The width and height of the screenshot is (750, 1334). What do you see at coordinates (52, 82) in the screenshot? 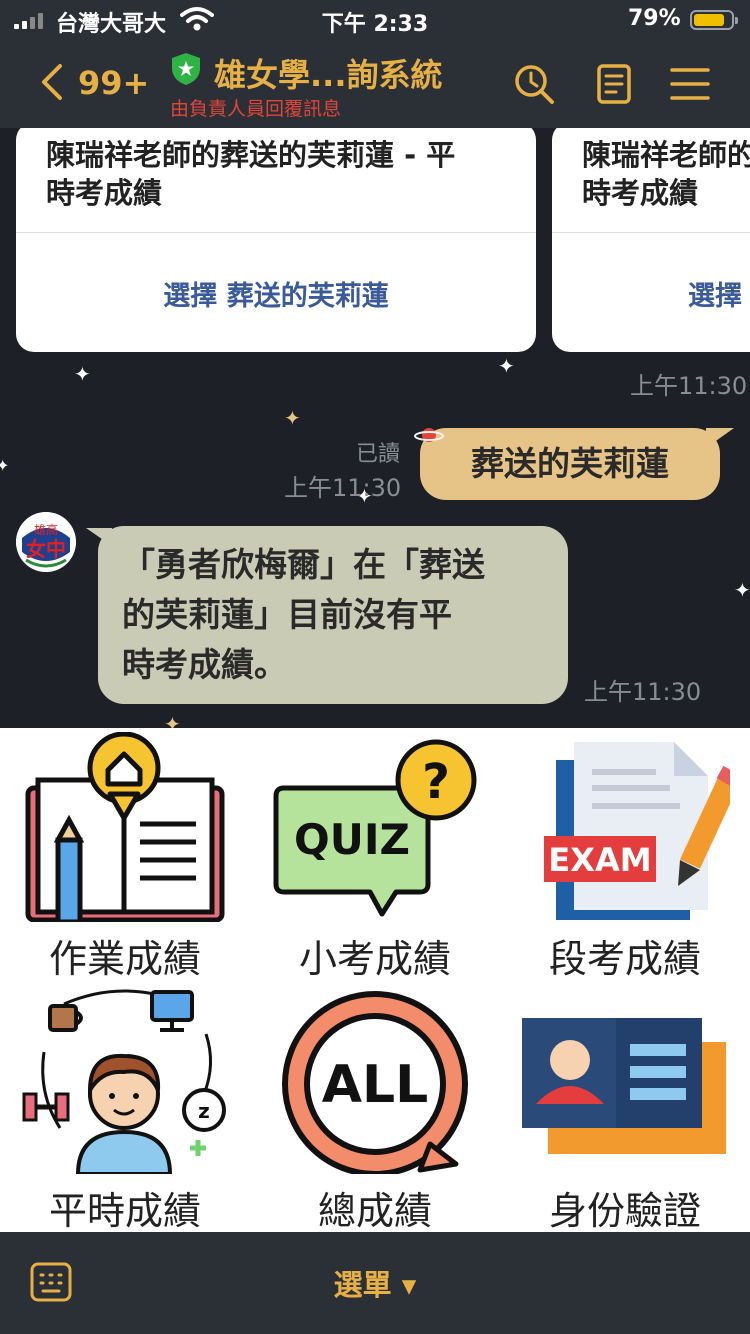
I see `back-chevron-icon` at bounding box center [52, 82].